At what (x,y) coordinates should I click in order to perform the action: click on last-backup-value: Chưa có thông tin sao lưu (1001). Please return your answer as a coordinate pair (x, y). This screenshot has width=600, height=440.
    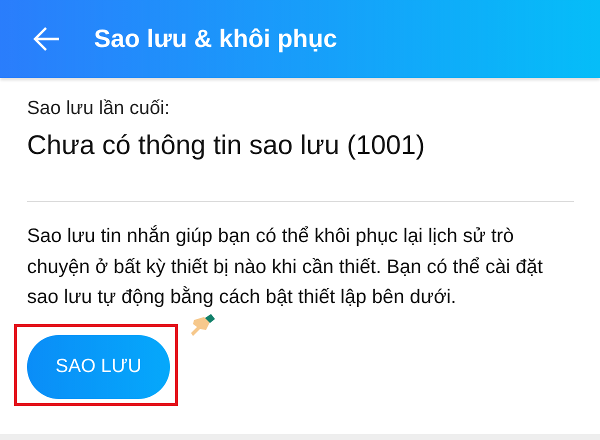
    Looking at the image, I should click on (226, 145).